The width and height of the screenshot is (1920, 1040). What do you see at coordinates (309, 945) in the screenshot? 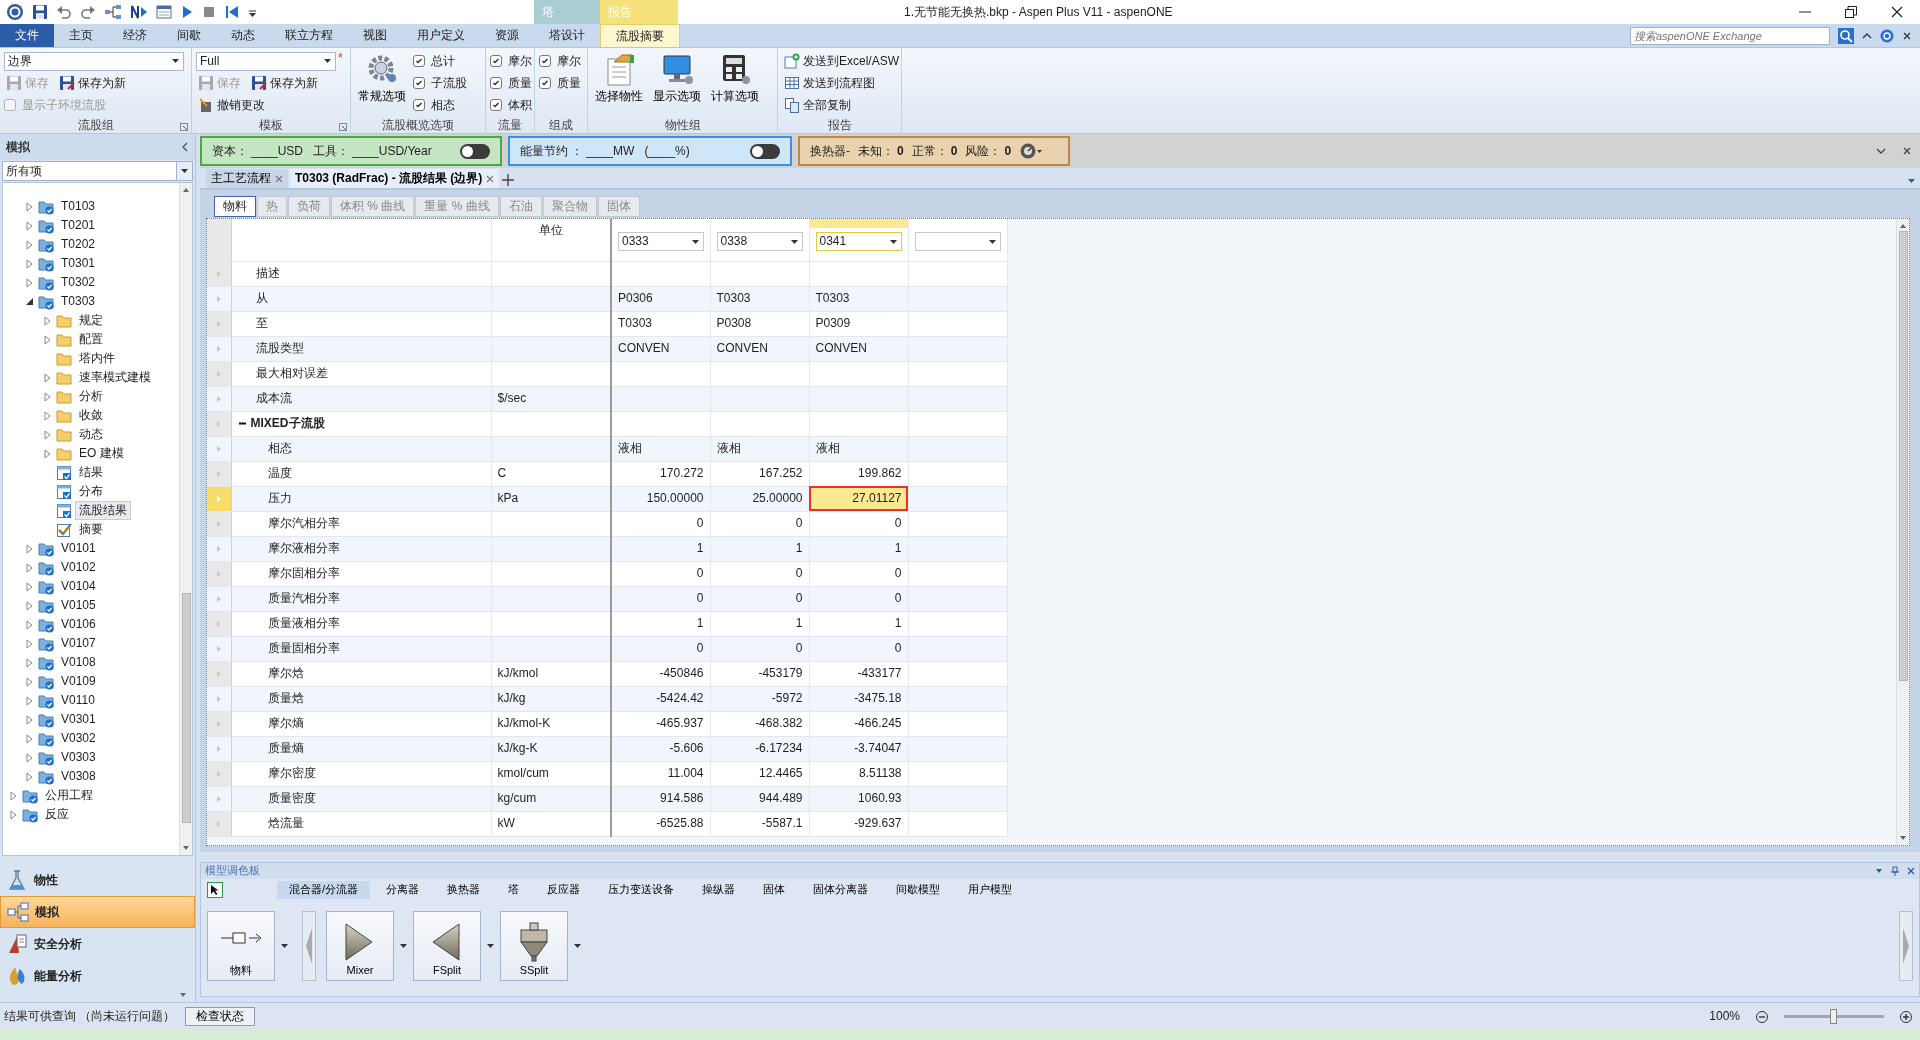
I see `scroll-left-button` at bounding box center [309, 945].